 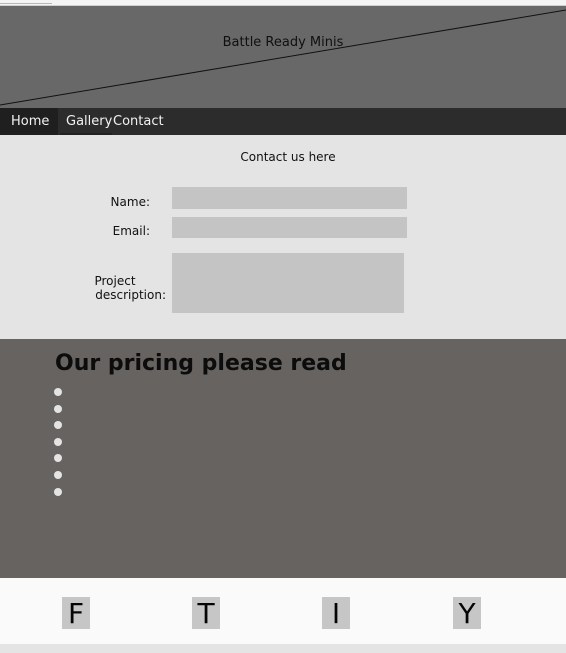 I want to click on pricing-title: Our pricing please read, so click(x=201, y=363).